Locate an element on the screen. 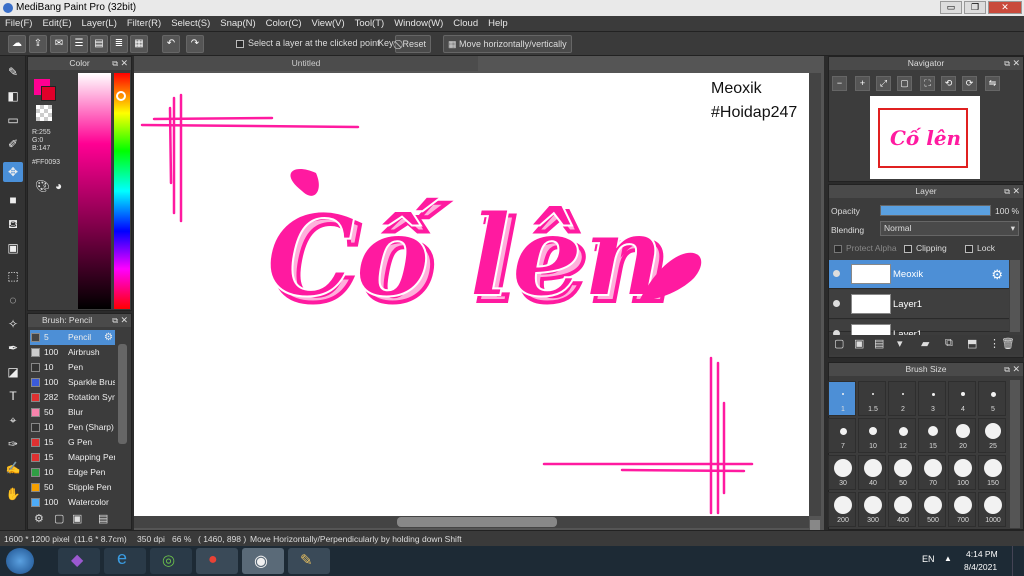 The height and width of the screenshot is (576, 1024). brush-size-cell: 1.5 is located at coordinates (872, 398).